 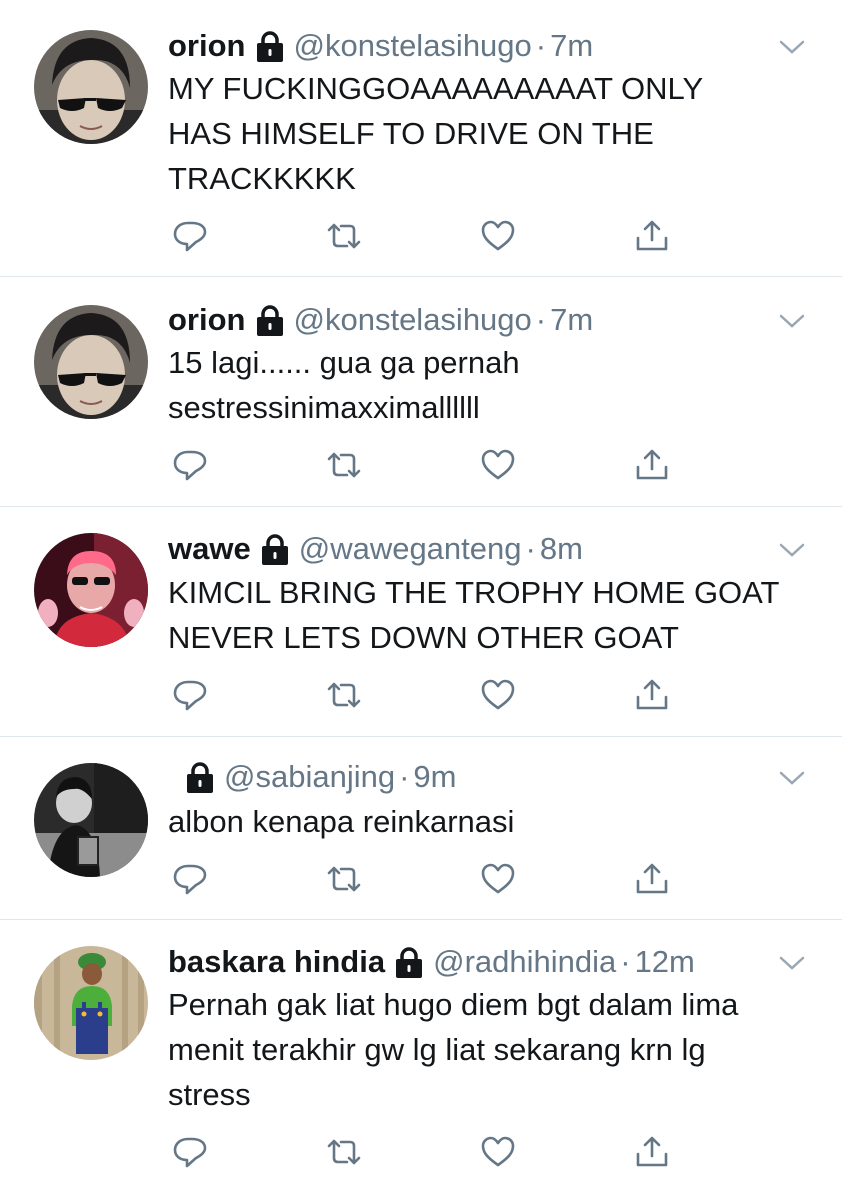 I want to click on timestamp: 12m, so click(x=665, y=962).